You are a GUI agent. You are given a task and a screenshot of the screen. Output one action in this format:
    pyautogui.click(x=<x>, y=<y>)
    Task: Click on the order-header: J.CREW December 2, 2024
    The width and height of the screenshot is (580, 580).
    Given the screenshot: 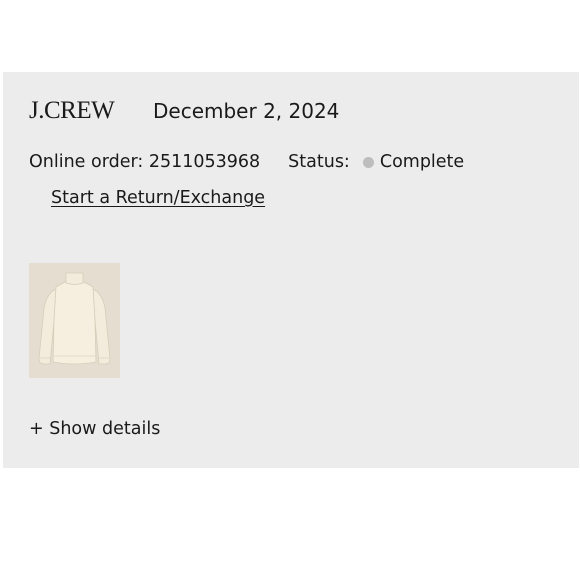 What is the action you would take?
    pyautogui.click(x=184, y=110)
    